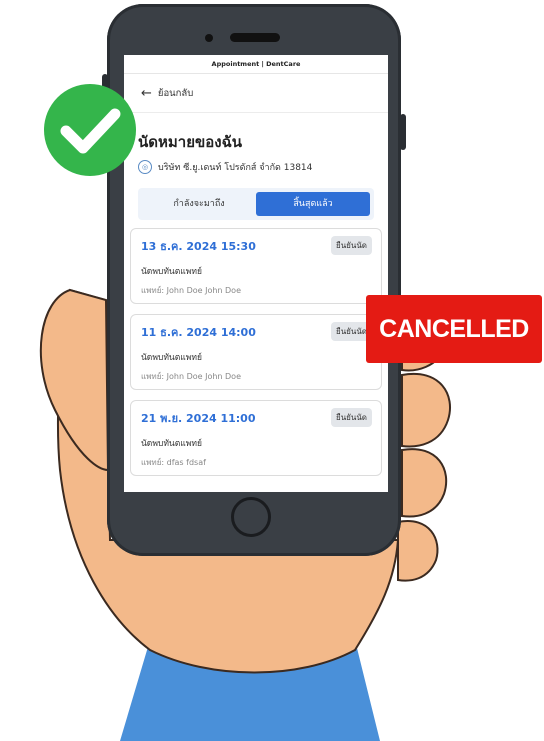 The image size is (544, 741). Describe the element at coordinates (199, 204) in the screenshot. I see `tab-upcoming: กำลังจะมาถึง` at that location.